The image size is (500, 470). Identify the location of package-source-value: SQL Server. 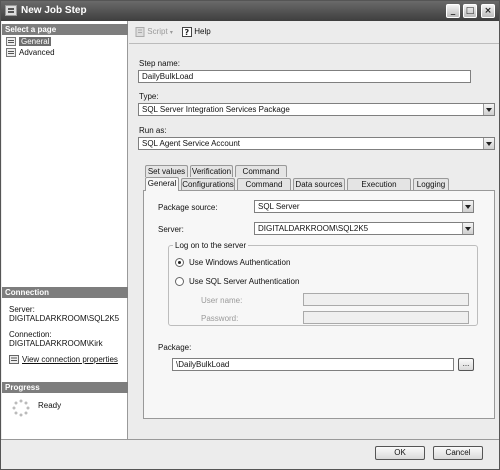
(279, 206).